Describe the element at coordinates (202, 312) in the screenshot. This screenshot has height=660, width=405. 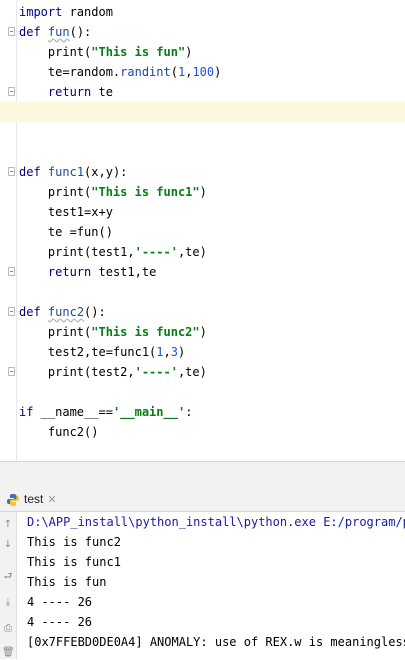
I see `code-line: def func2():` at that location.